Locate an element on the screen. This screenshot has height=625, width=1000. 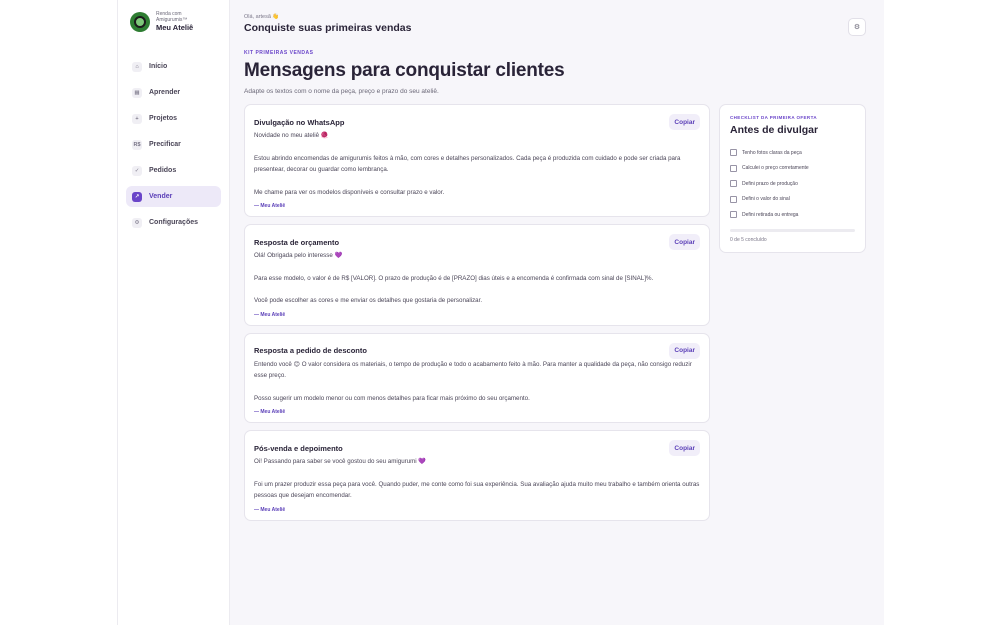
checklist-progress-text: 0 de 5 concluído is located at coordinates (748, 239).